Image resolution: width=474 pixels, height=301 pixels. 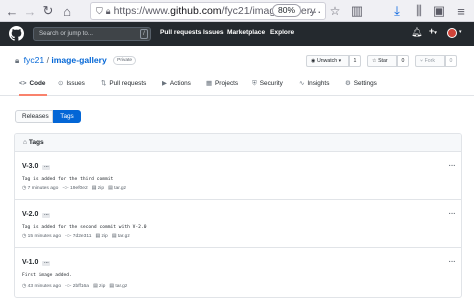 What do you see at coordinates (318, 83) in the screenshot?
I see `tab-label: Insights` at bounding box center [318, 83].